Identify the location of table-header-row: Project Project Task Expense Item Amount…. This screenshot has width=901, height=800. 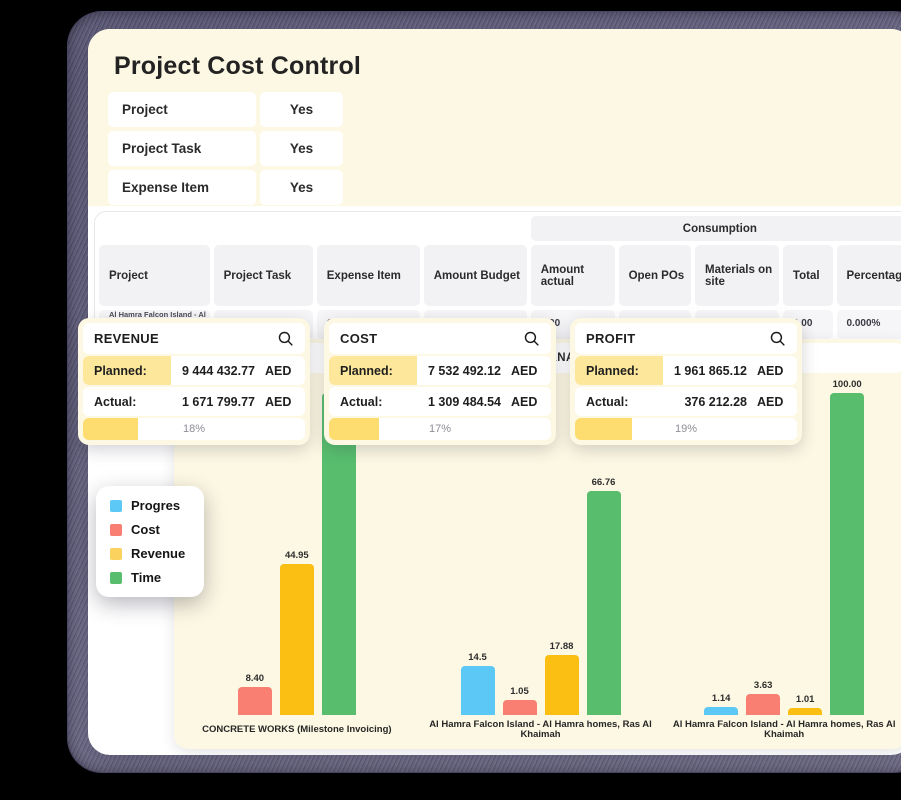
(500, 275).